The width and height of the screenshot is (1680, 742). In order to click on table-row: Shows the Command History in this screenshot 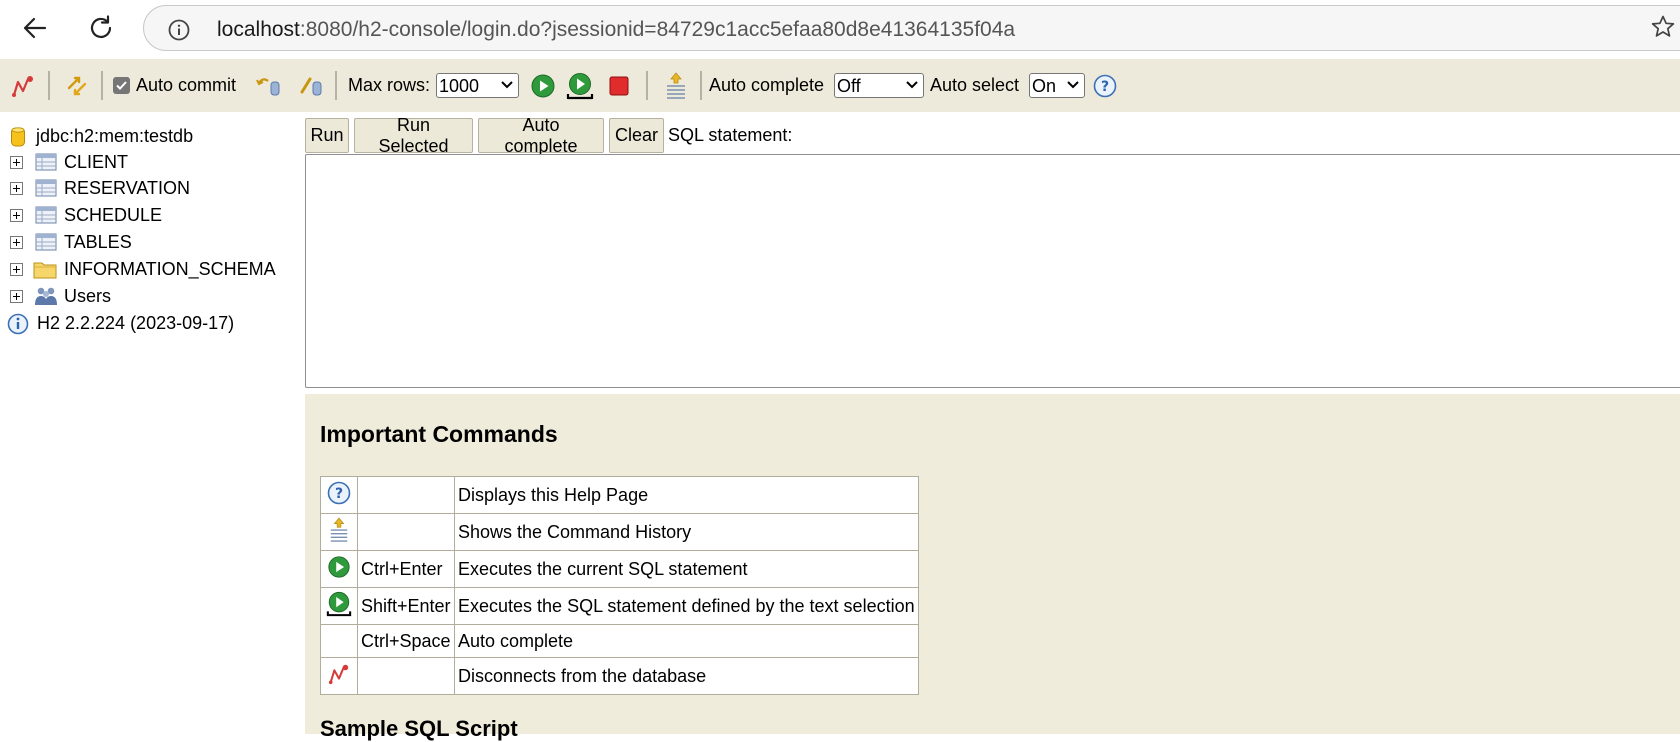, I will do `click(619, 532)`.